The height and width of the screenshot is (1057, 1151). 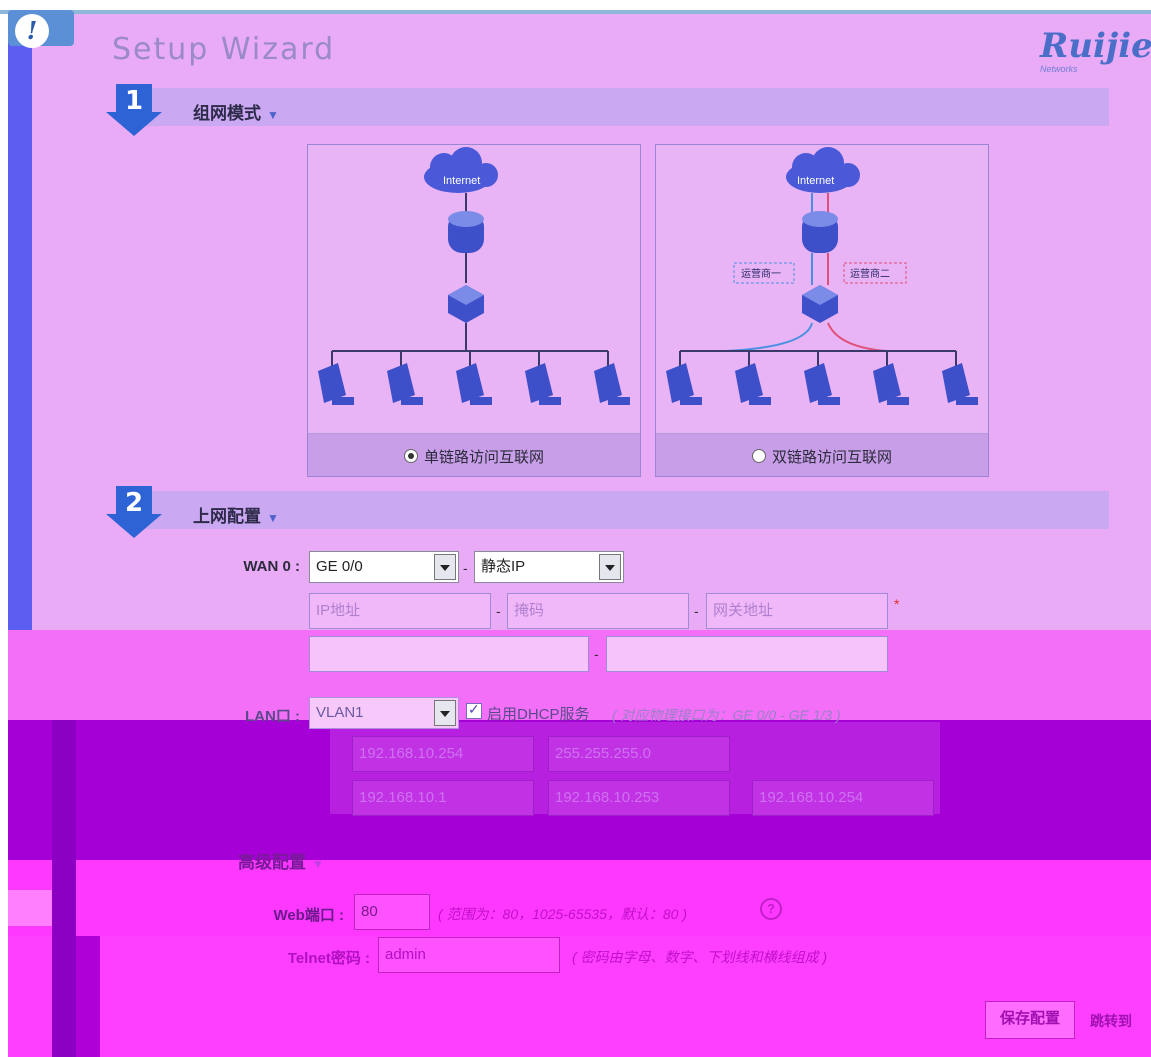 I want to click on single-link-topology-diagram: Internet, so click(x=474, y=276).